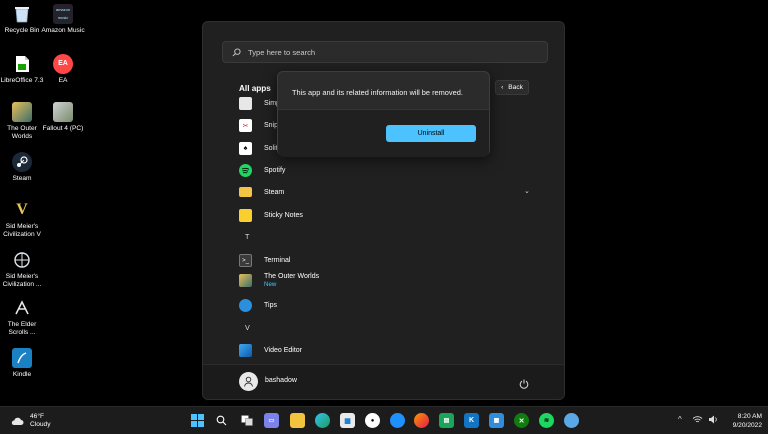 This screenshot has height=434, width=768. Describe the element at coordinates (421, 420) in the screenshot. I see `firefox-button` at that location.